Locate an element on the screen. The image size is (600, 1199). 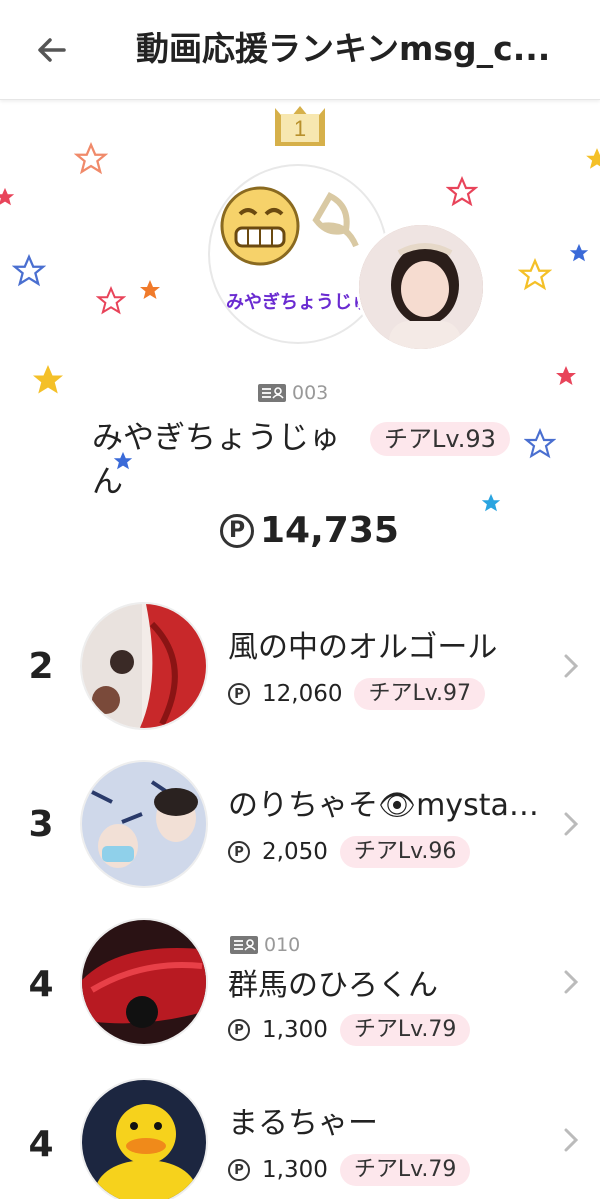
smiley-face-icon is located at coordinates (289, 226).